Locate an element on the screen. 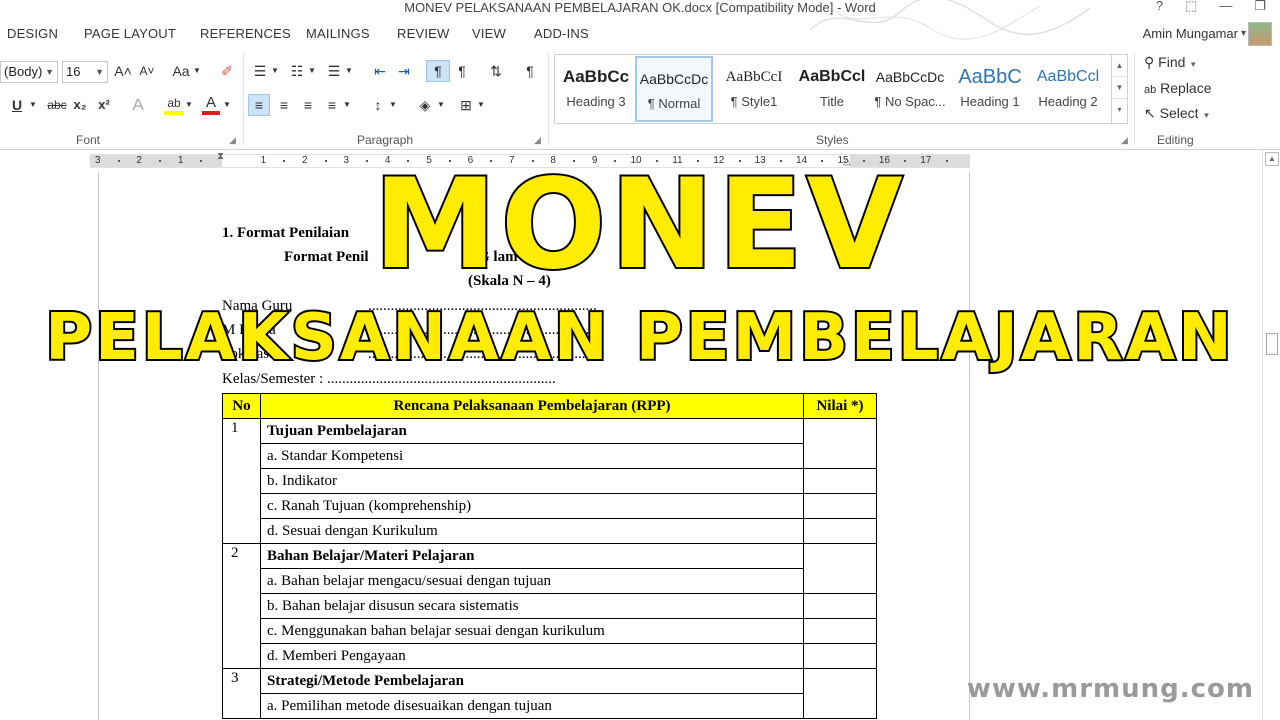 This screenshot has width=1280, height=720. section-title: Tujuan Pembelajaran is located at coordinates (532, 431).